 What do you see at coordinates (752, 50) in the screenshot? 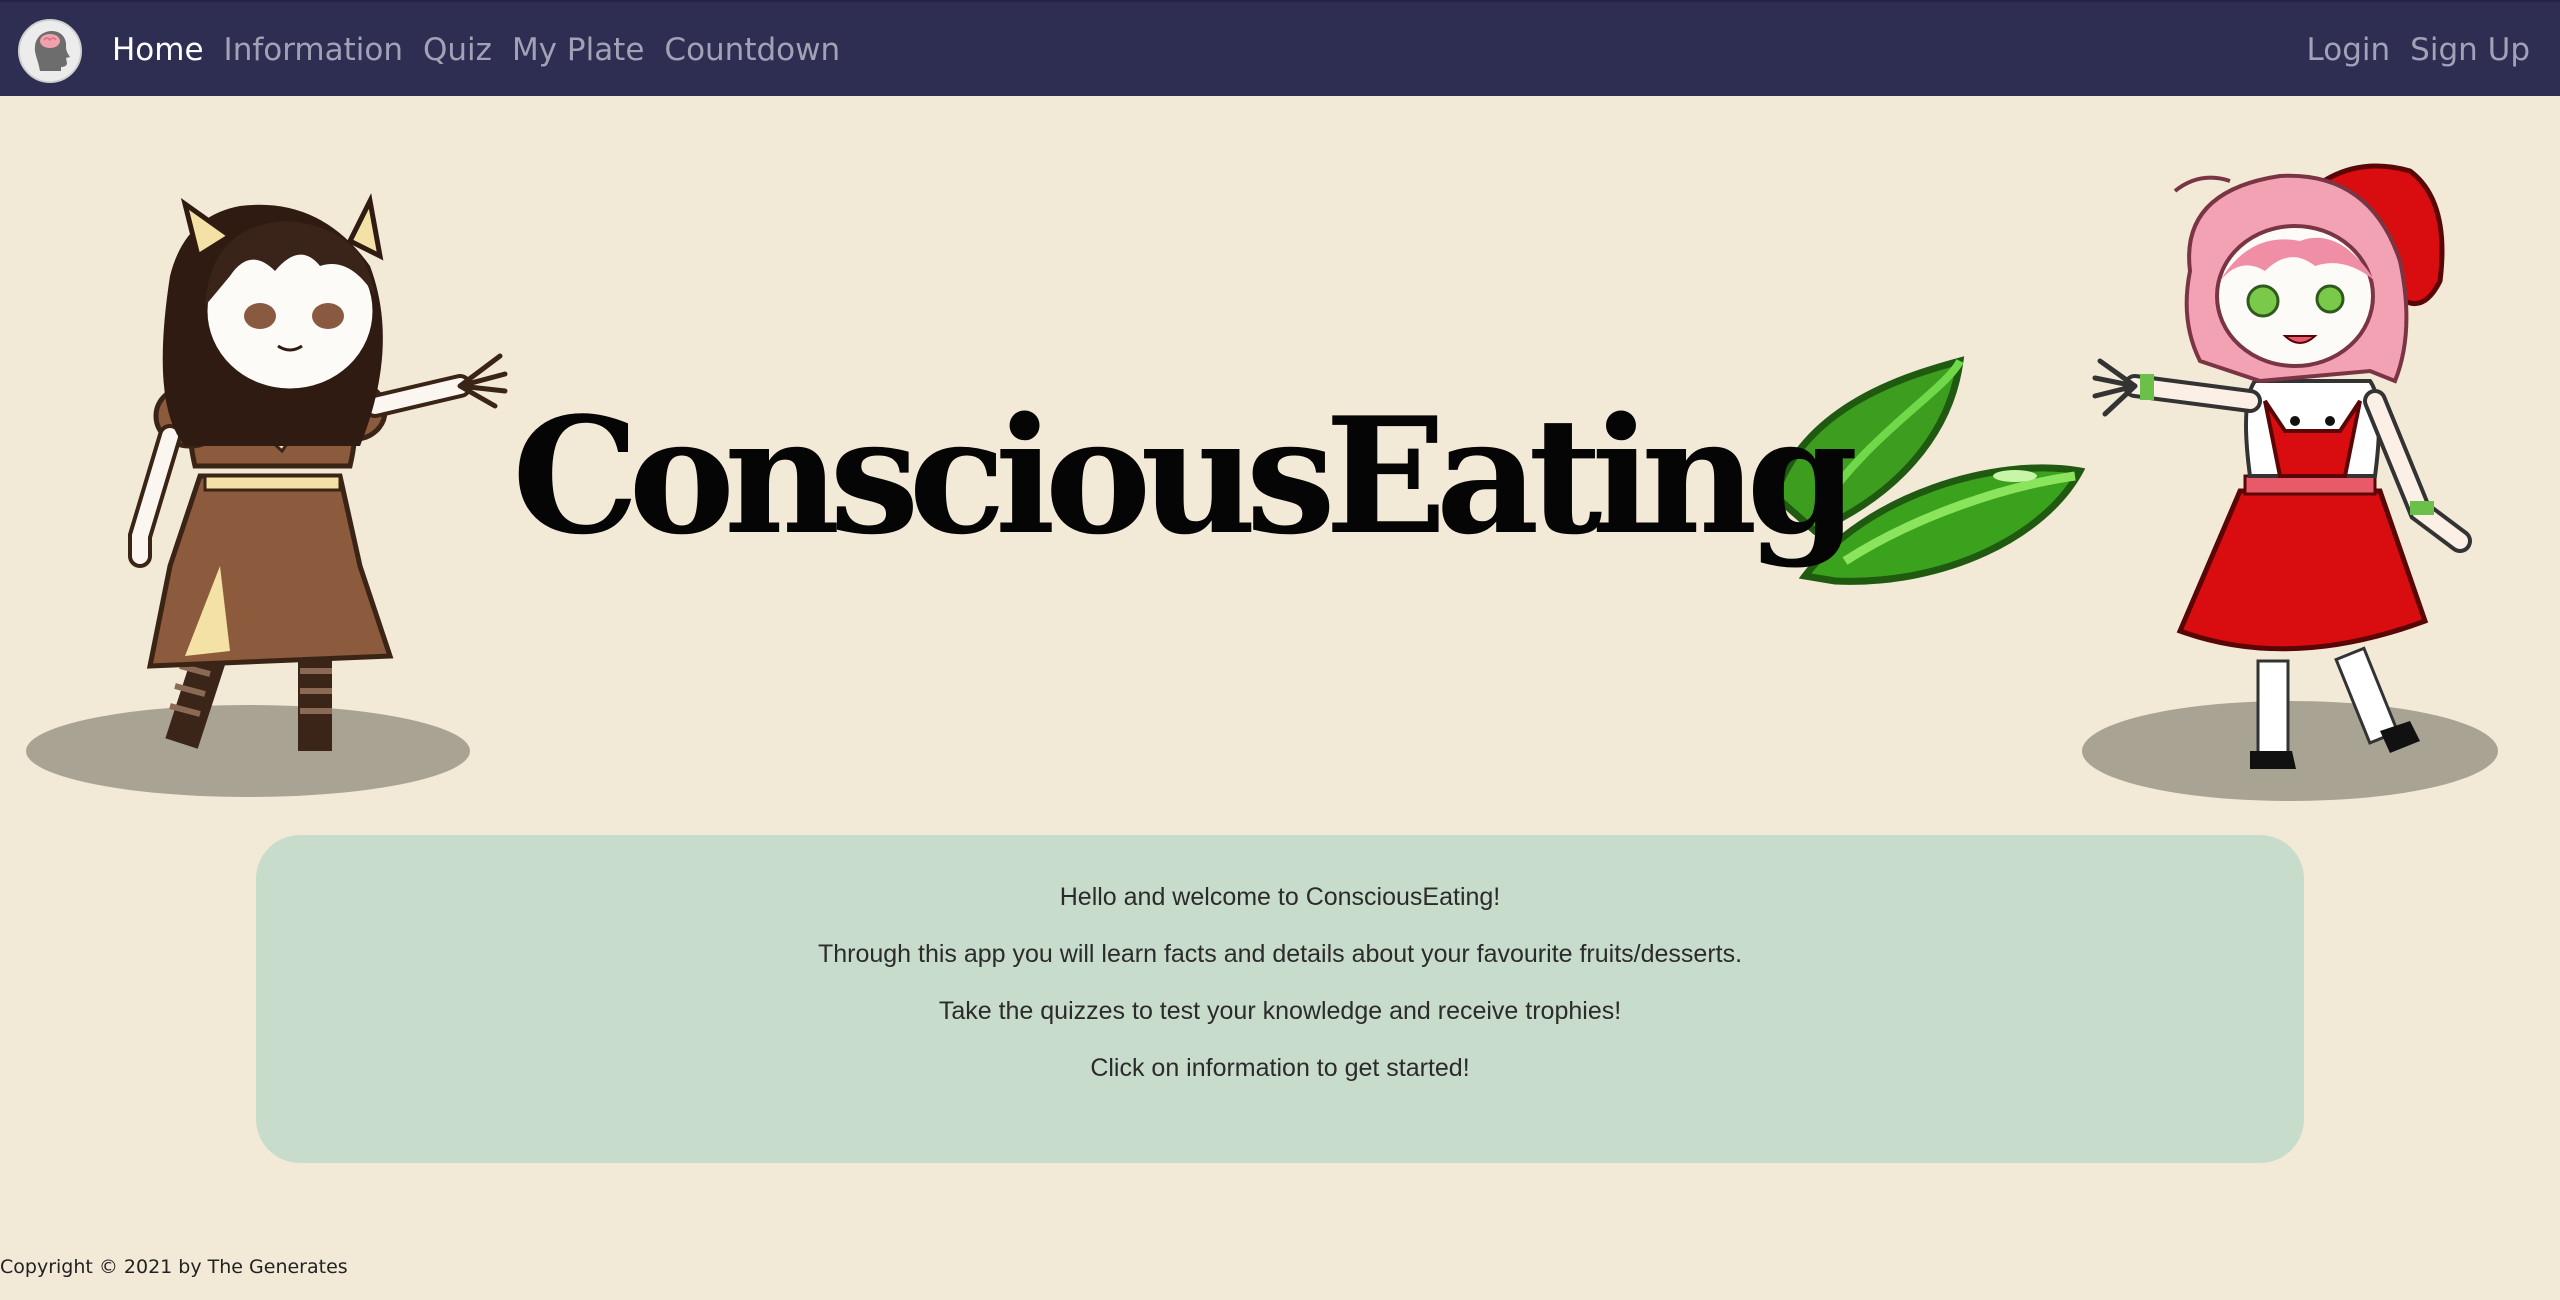
I see `nav-countdown: Countdown` at bounding box center [752, 50].